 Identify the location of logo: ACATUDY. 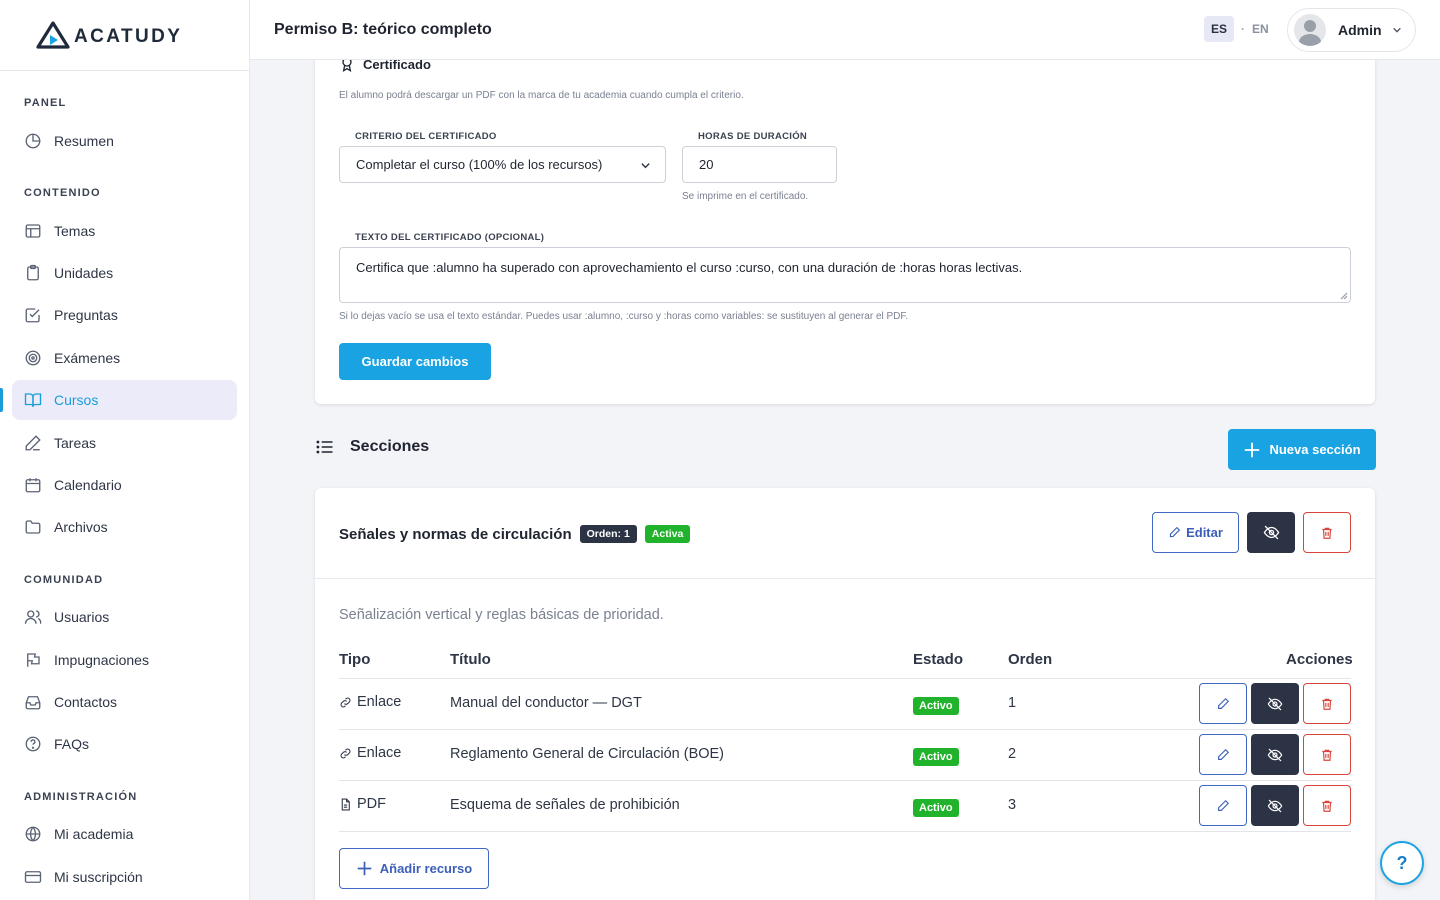
(124, 35).